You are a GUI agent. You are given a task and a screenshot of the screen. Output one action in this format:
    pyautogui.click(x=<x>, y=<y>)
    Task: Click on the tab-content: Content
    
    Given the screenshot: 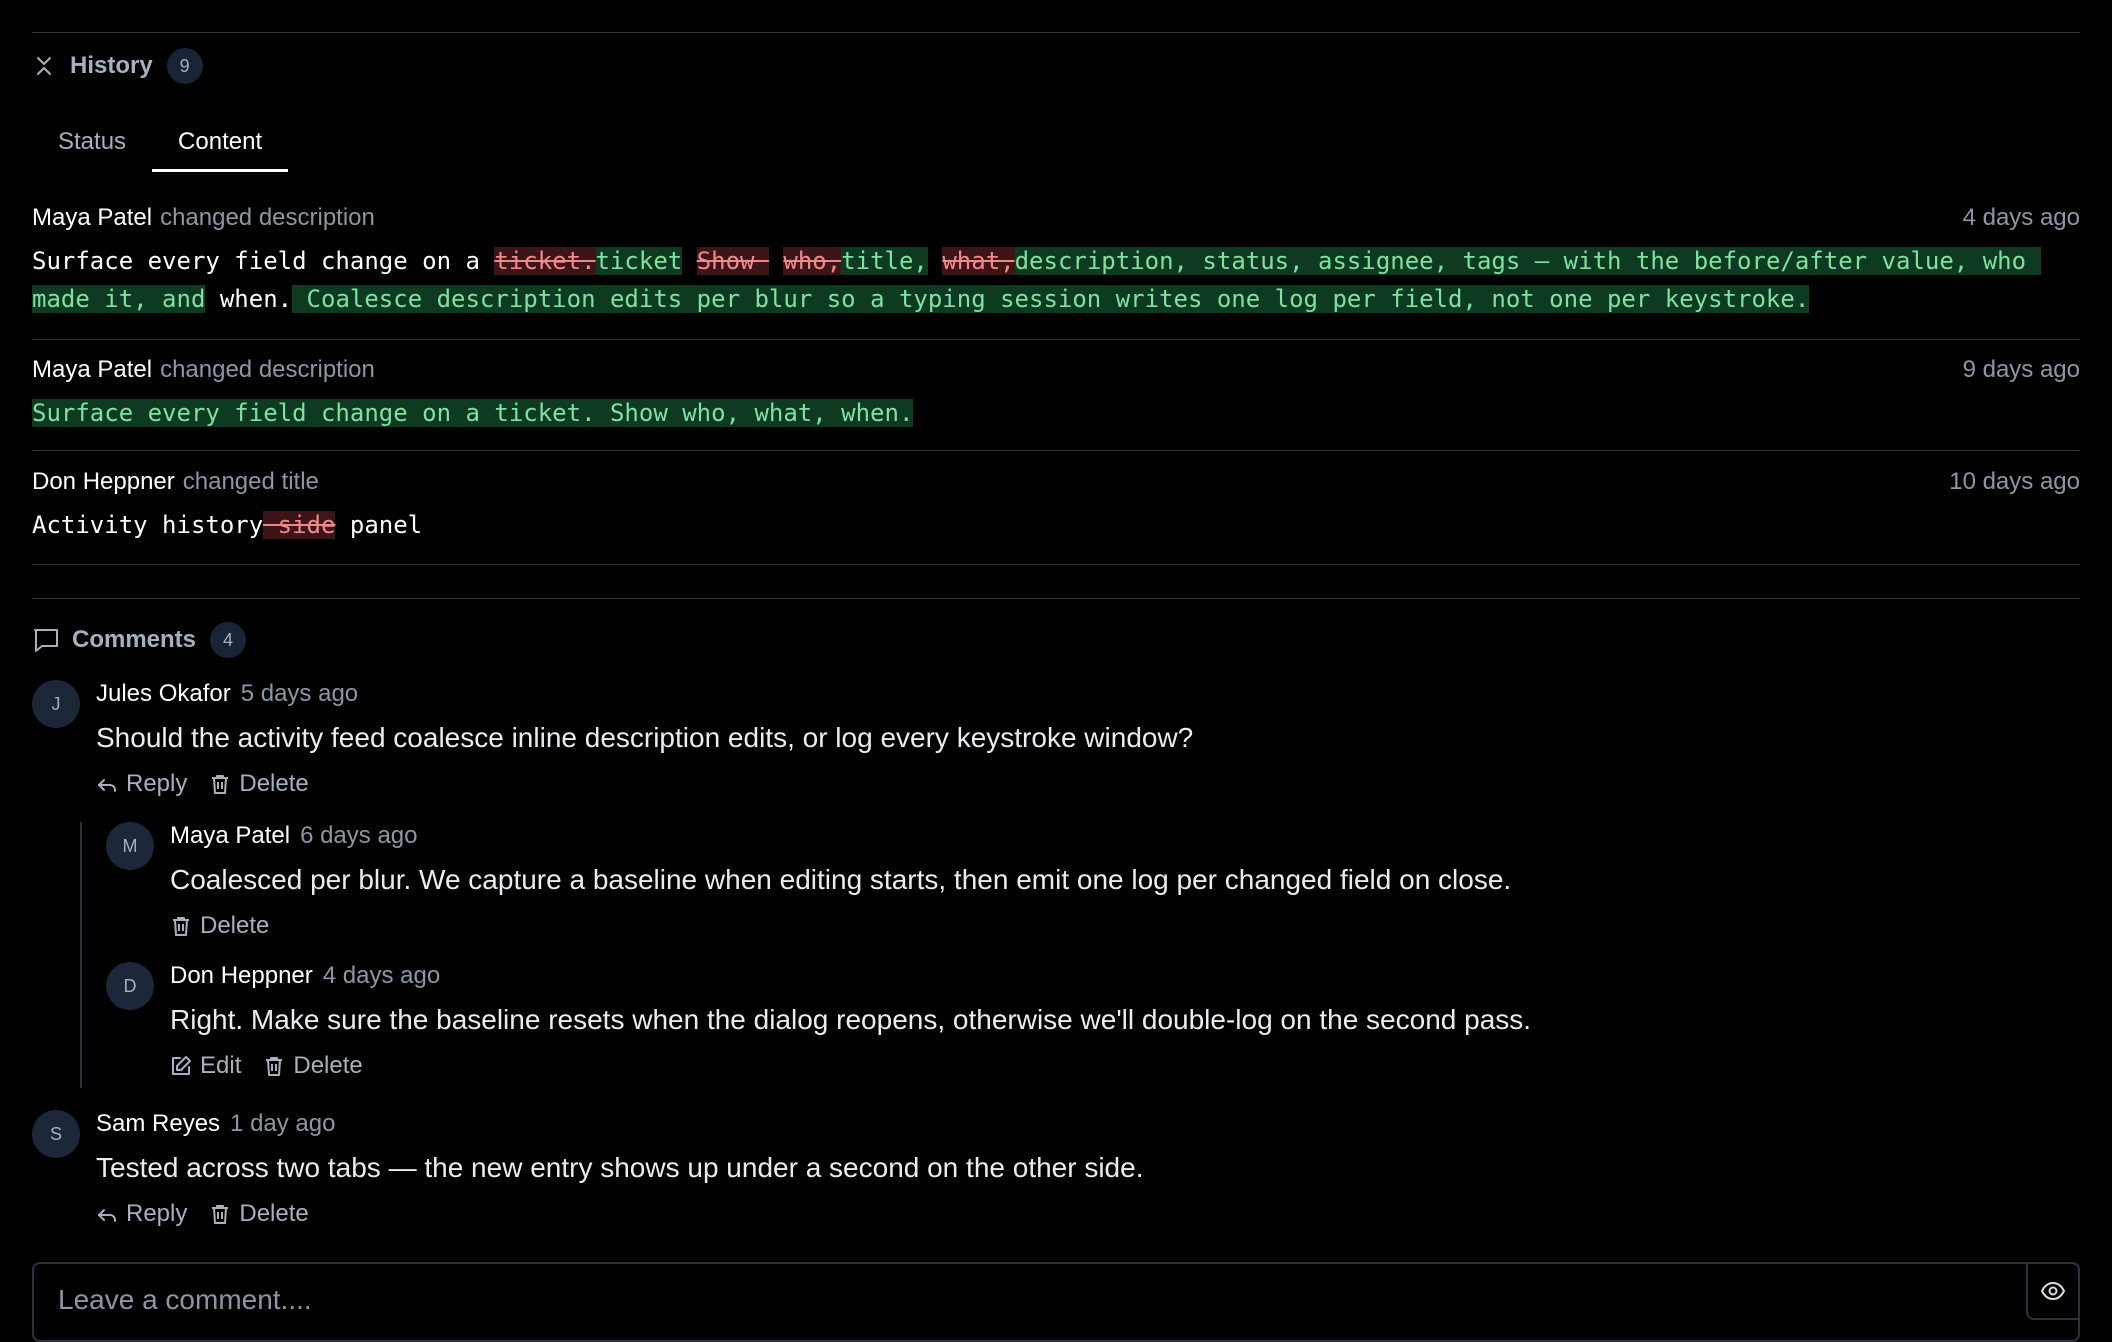 What is the action you would take?
    pyautogui.click(x=220, y=142)
    